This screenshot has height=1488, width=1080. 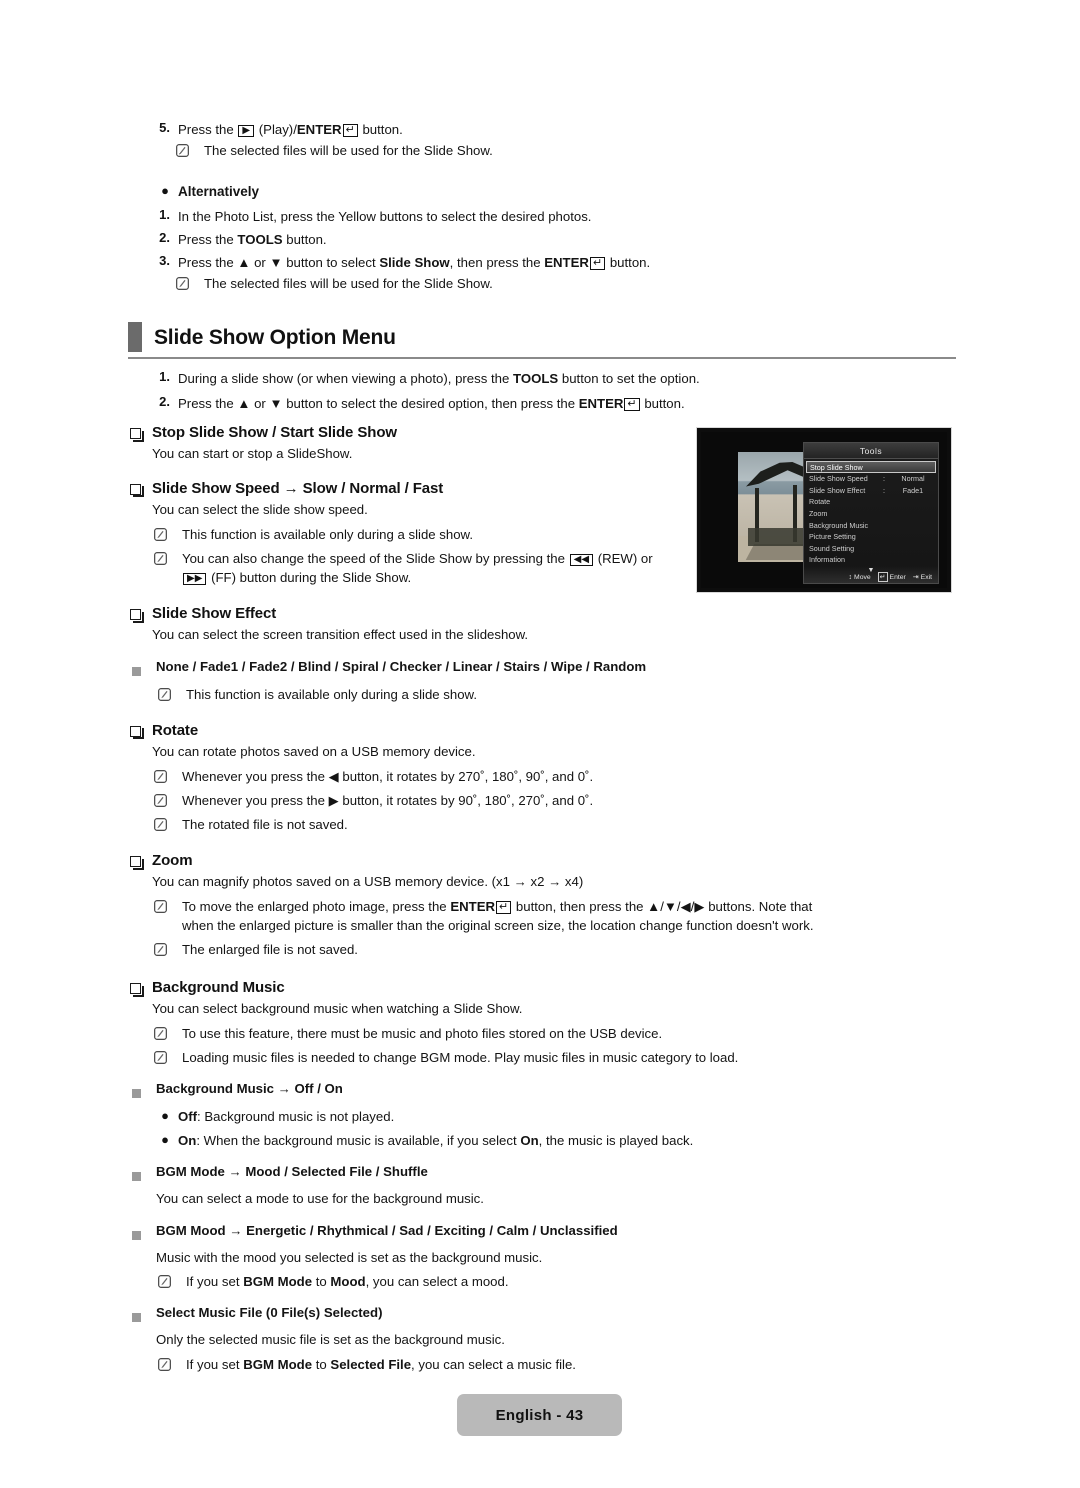 What do you see at coordinates (529, 1140) in the screenshot?
I see `on-keyword-2: On` at bounding box center [529, 1140].